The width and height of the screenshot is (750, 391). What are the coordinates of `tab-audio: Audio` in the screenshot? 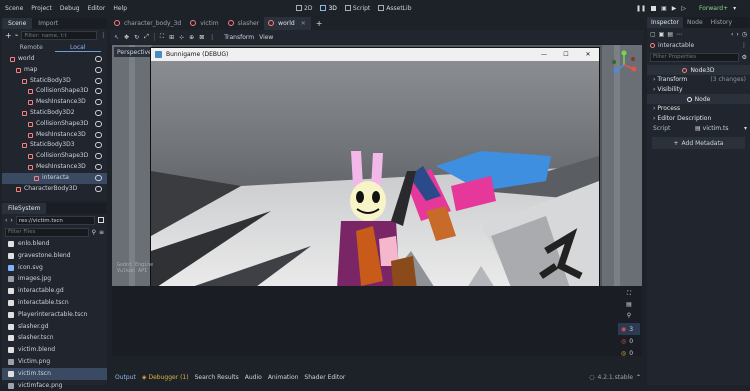 It's located at (253, 377).